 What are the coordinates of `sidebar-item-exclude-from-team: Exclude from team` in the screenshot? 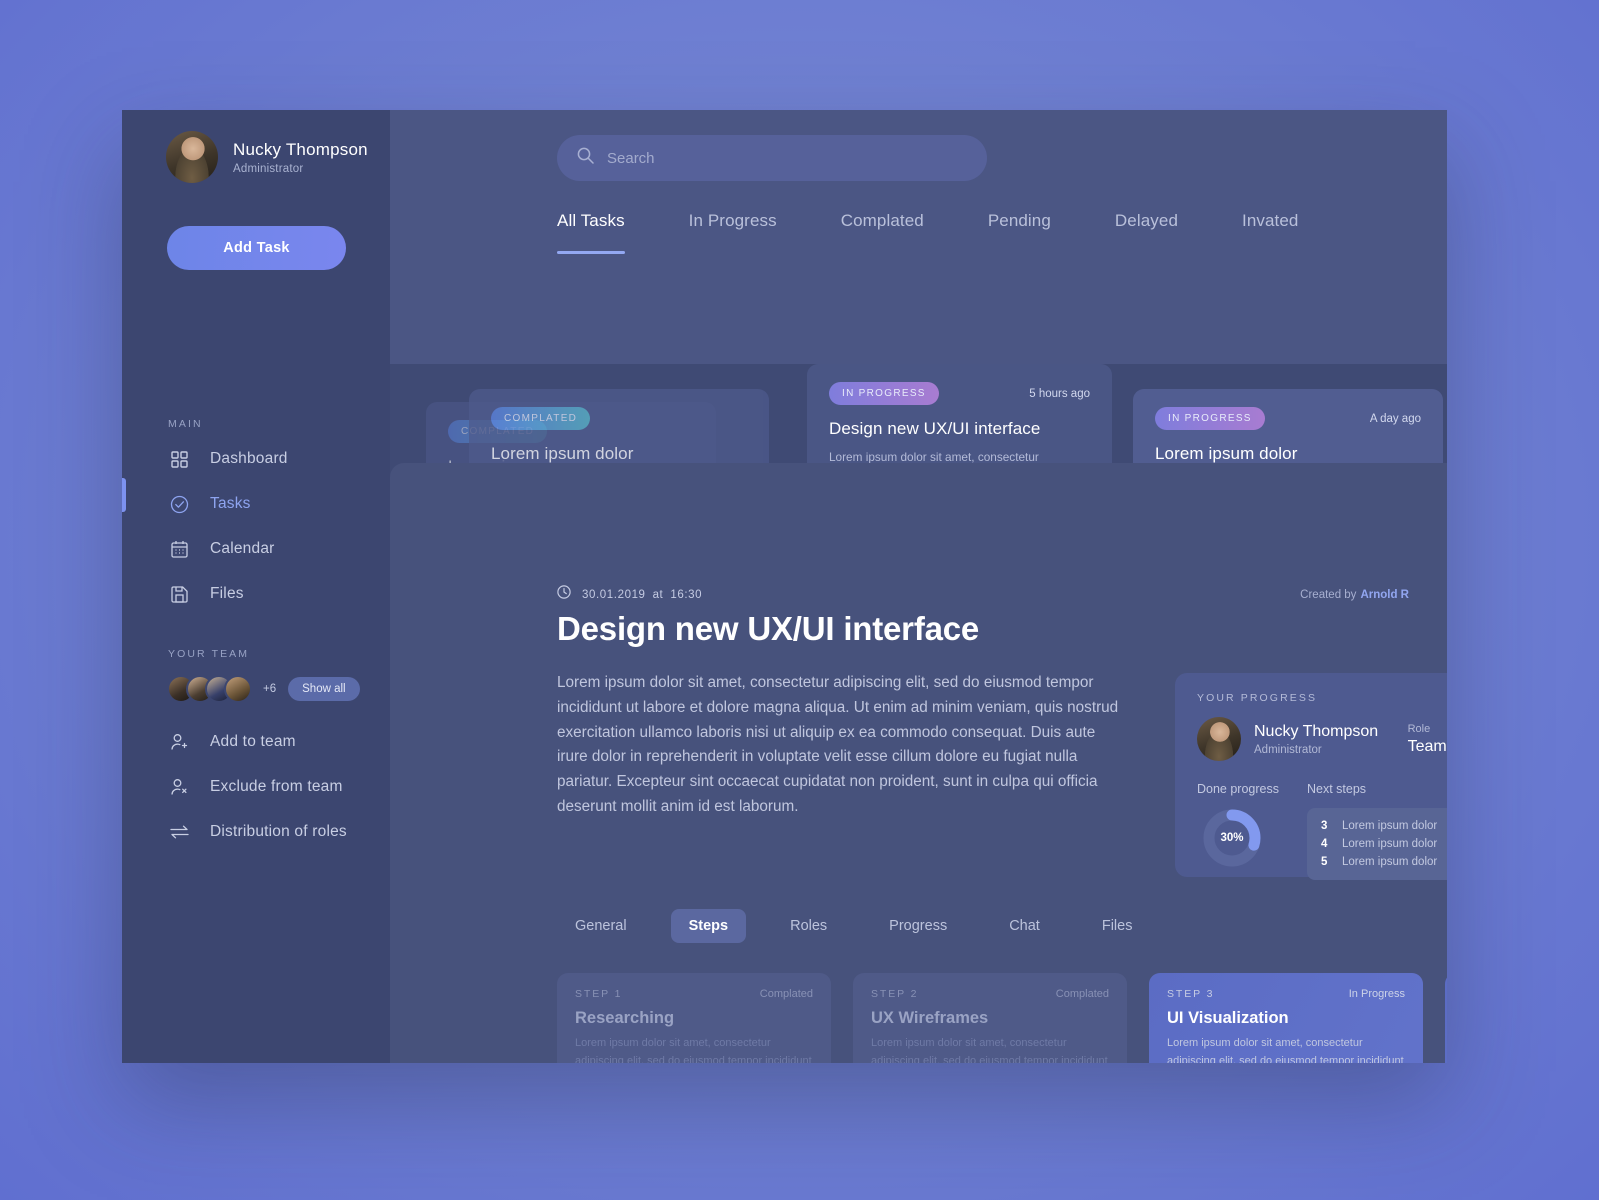 It's located at (257, 787).